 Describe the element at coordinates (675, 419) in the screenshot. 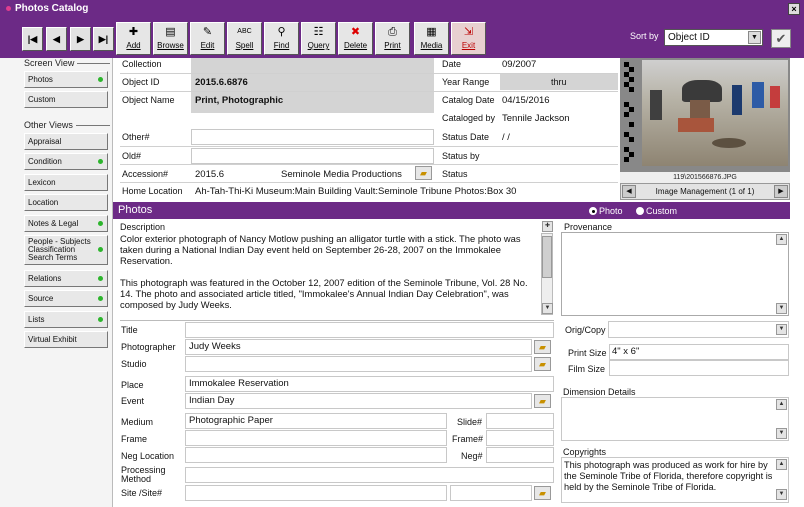

I see `dimension-details-field` at that location.